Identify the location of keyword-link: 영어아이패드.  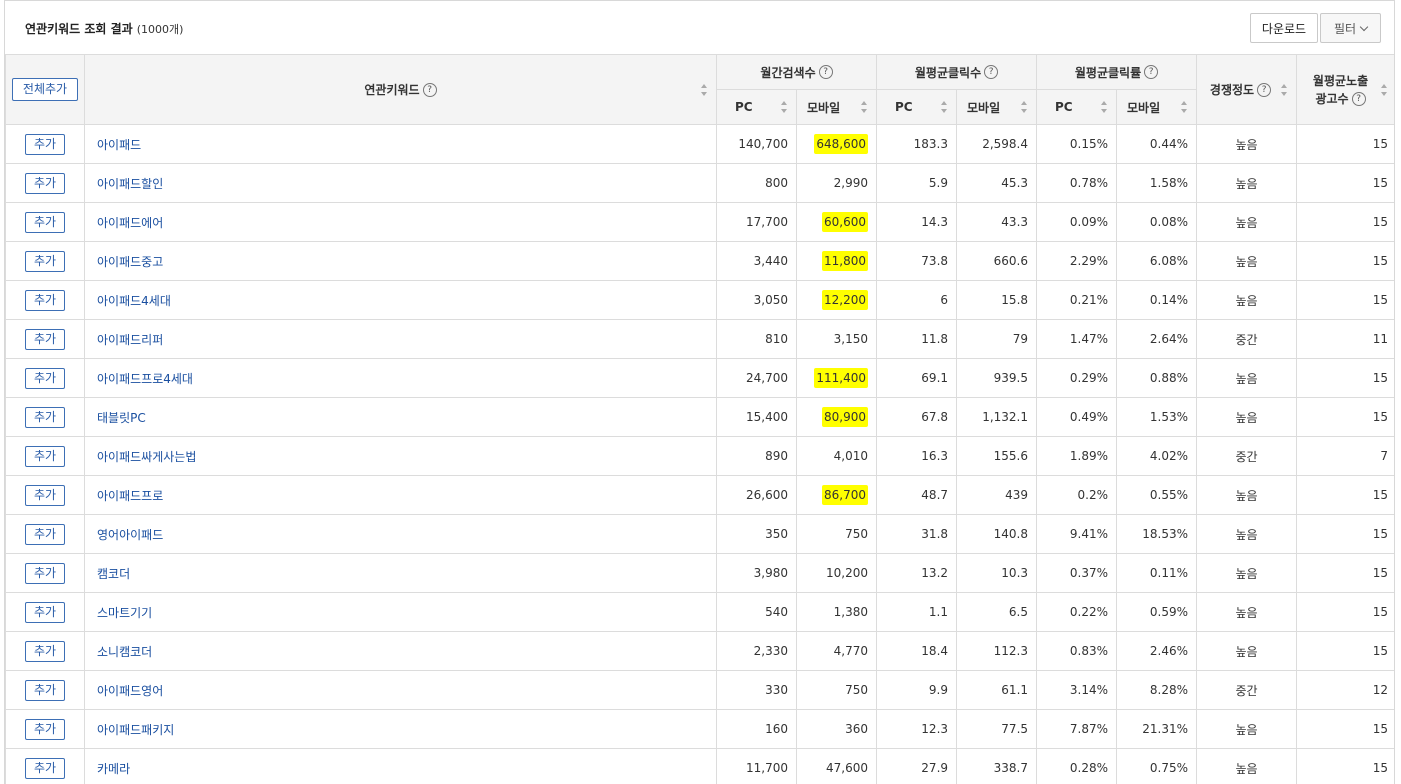
(400, 534).